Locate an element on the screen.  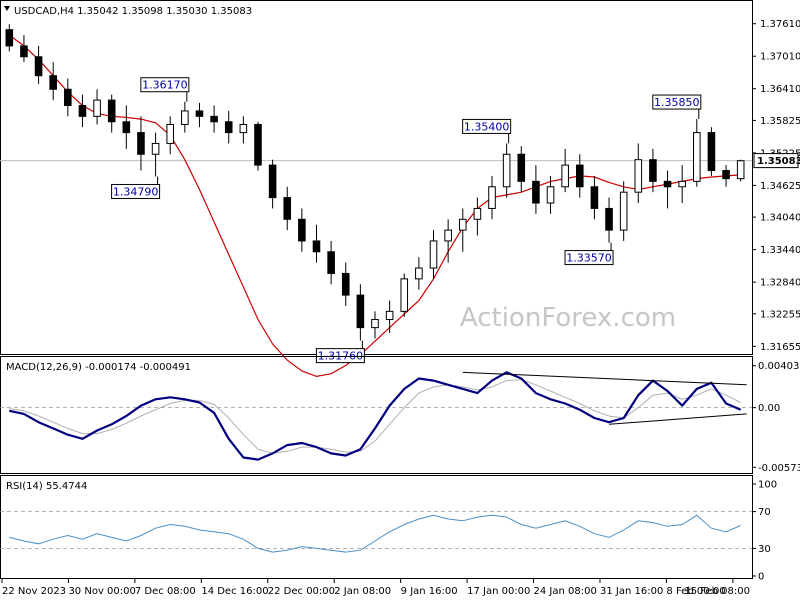
price-tick-label: 1.36410 is located at coordinates (780, 89).